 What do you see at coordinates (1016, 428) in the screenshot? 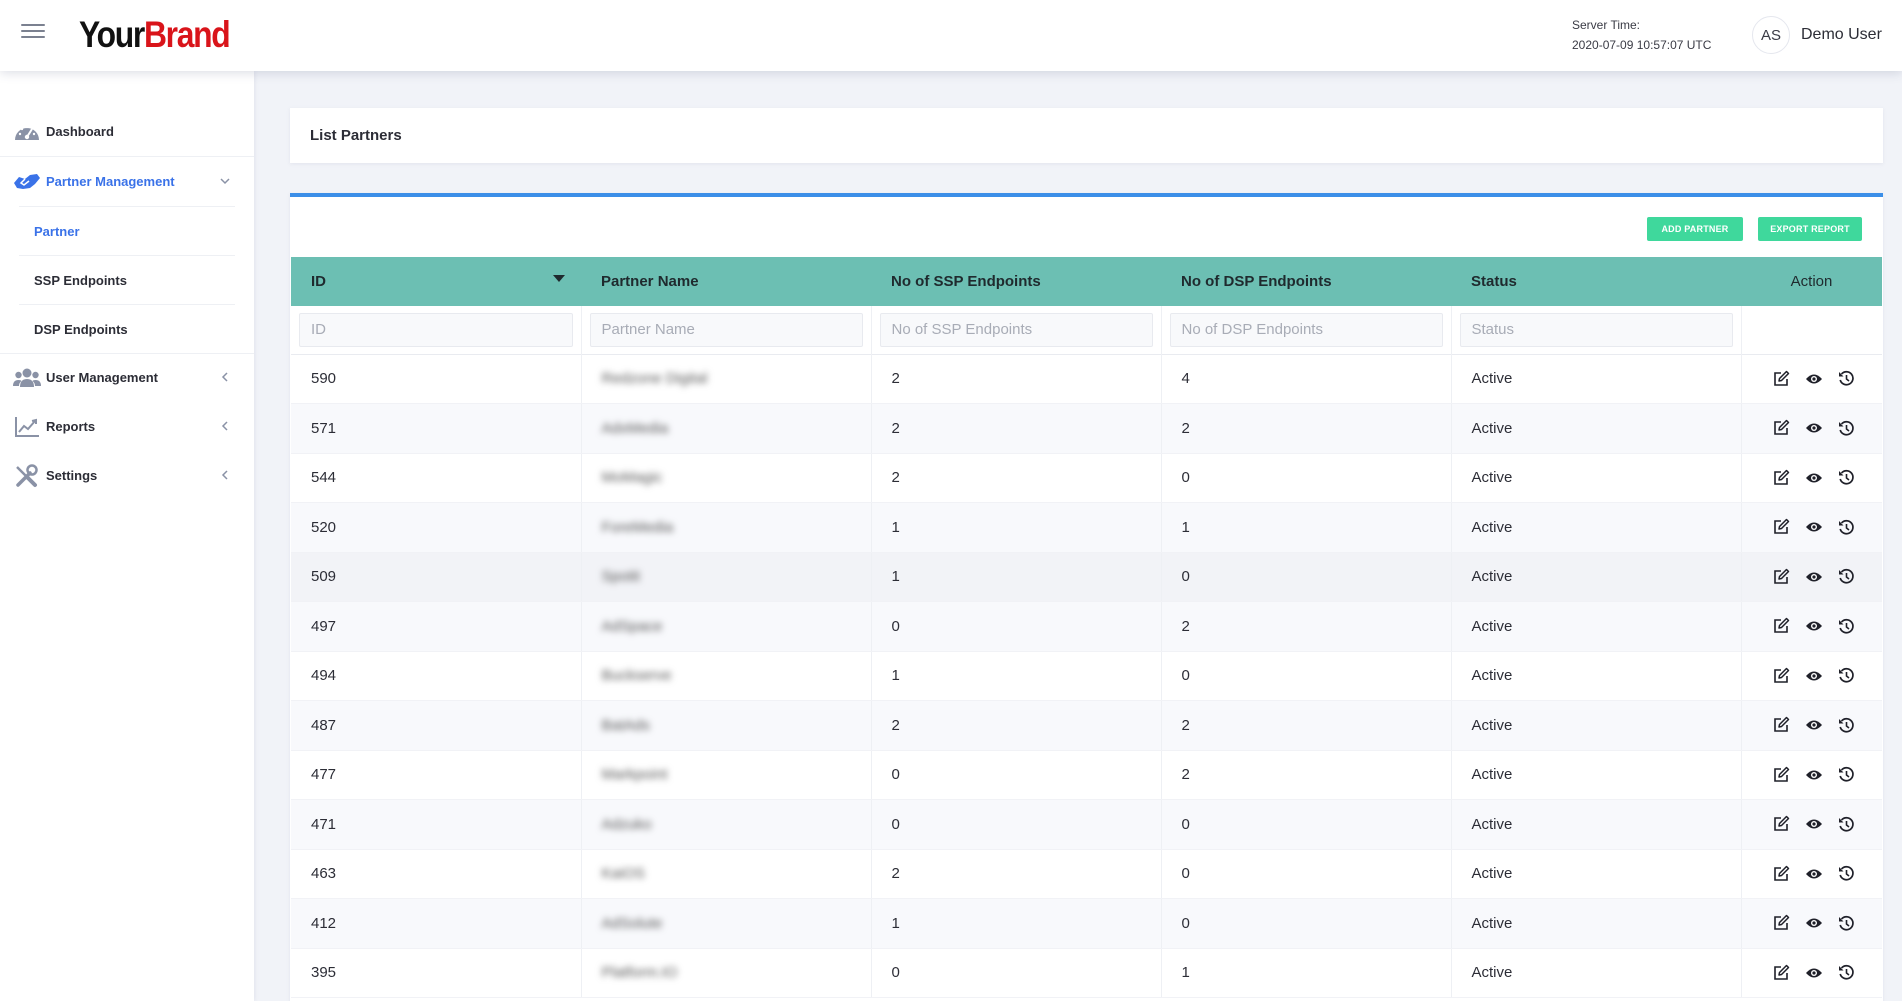
I see `cell-ssp-endpoints: 2` at bounding box center [1016, 428].